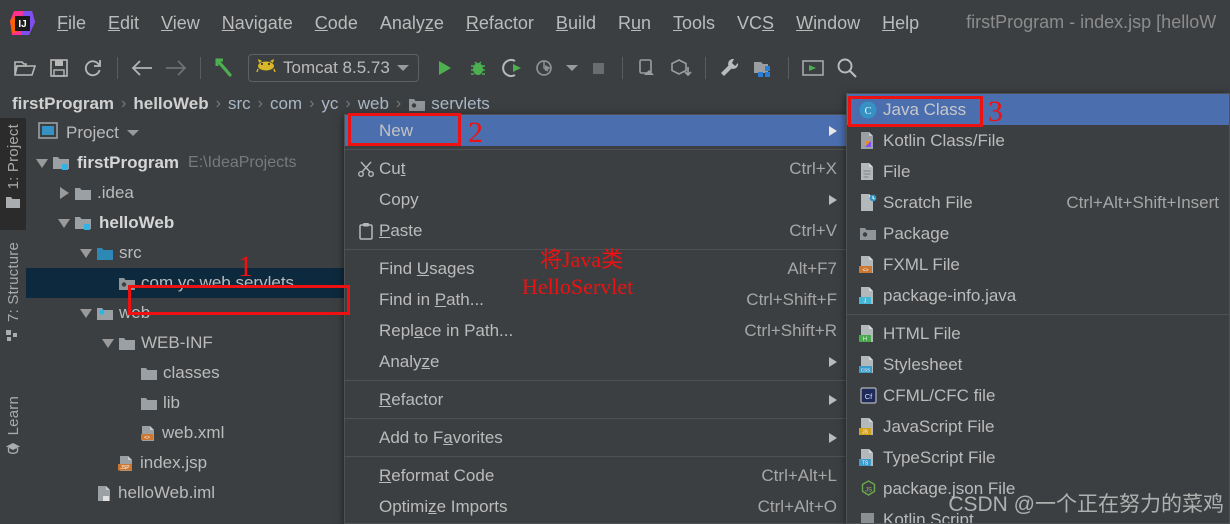 The width and height of the screenshot is (1230, 524). Describe the element at coordinates (500, 23) in the screenshot. I see `menu-item-refactor: Refactor` at that location.